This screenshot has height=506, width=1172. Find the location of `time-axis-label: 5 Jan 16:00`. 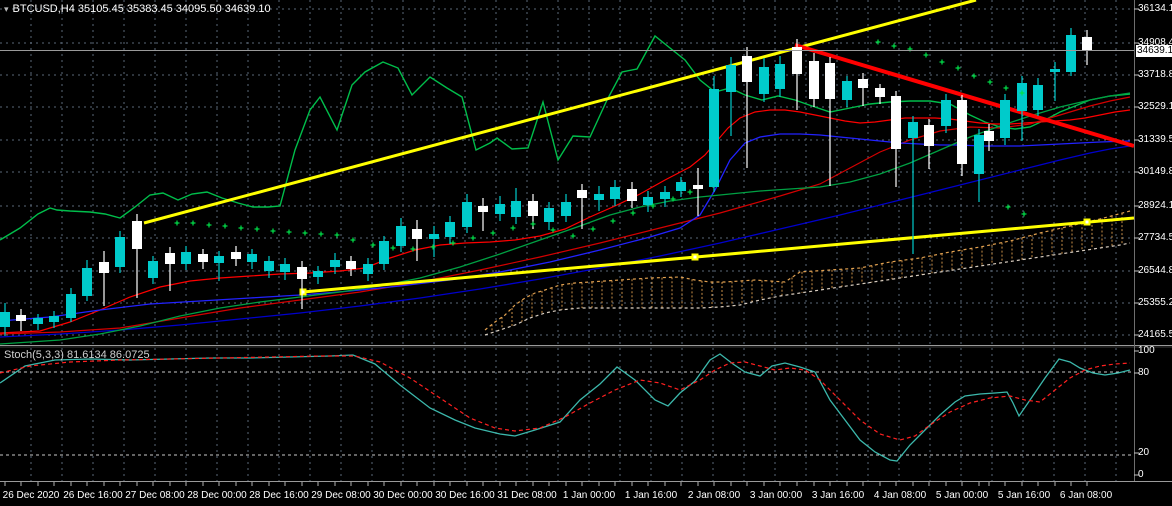

time-axis-label: 5 Jan 16:00 is located at coordinates (1024, 495).